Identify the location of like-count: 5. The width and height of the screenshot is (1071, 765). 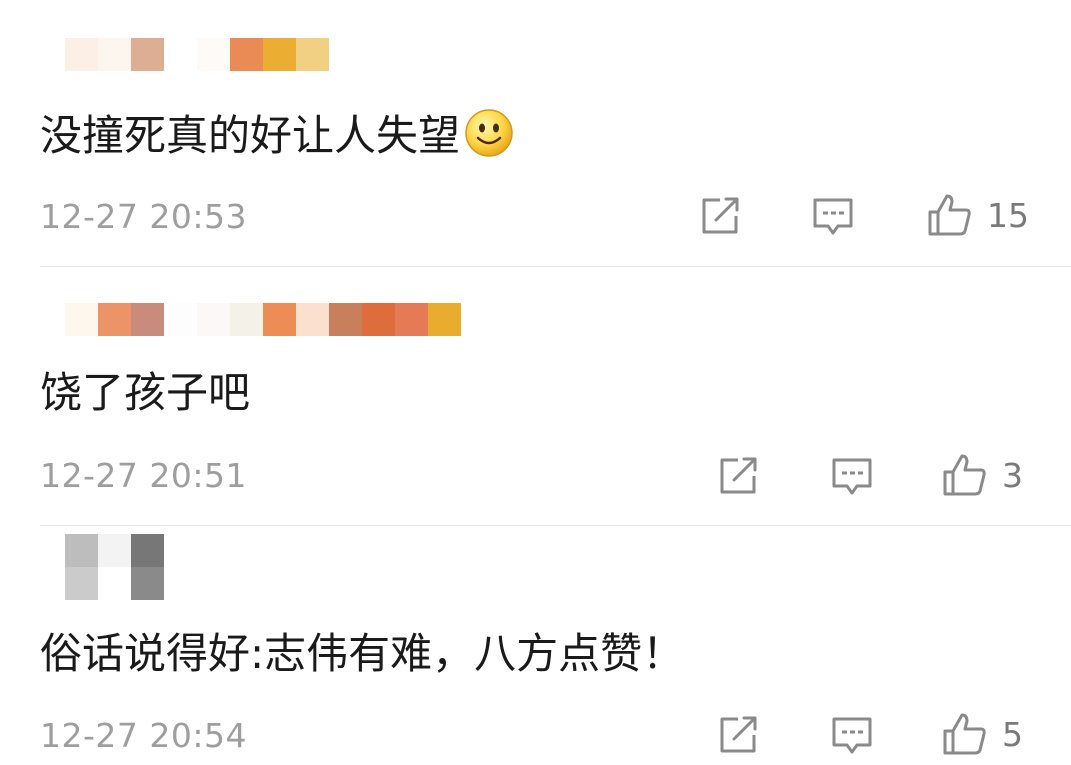
(1012, 734).